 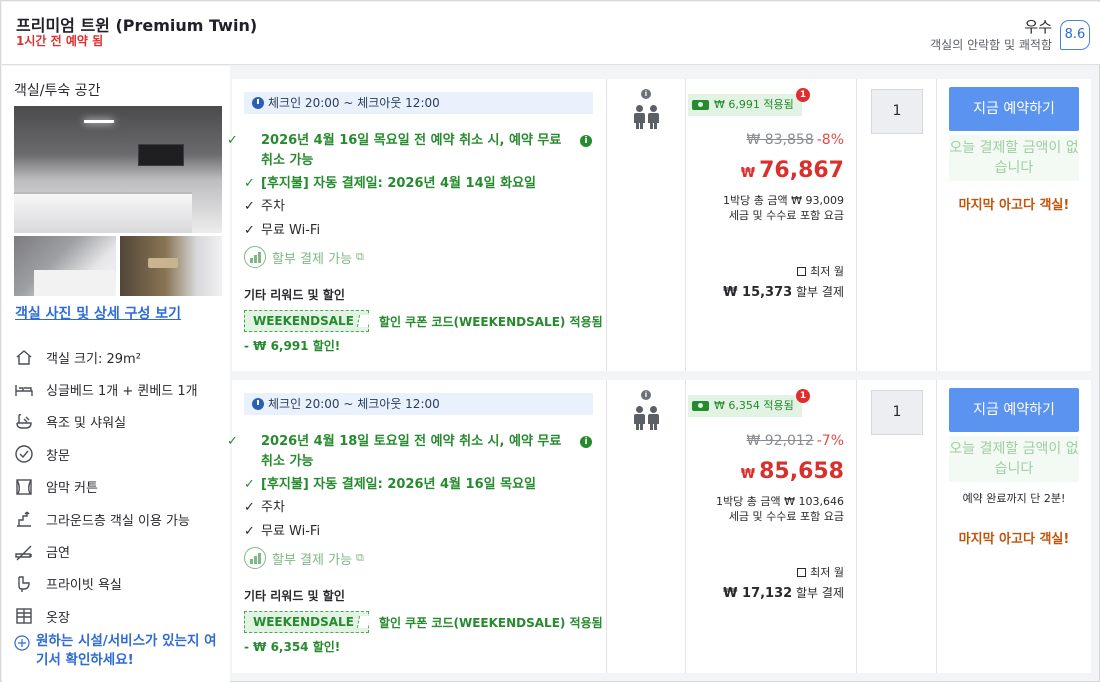 I want to click on tax-note: 세금 및 수수료 포함 요금, so click(x=786, y=215).